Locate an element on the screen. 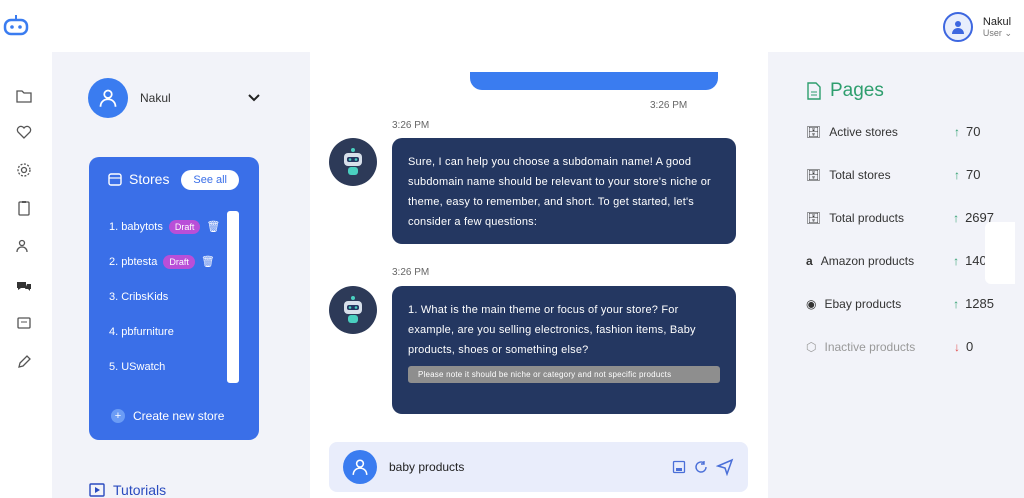 The width and height of the screenshot is (1024, 498). amazon-icon: a is located at coordinates (809, 260).